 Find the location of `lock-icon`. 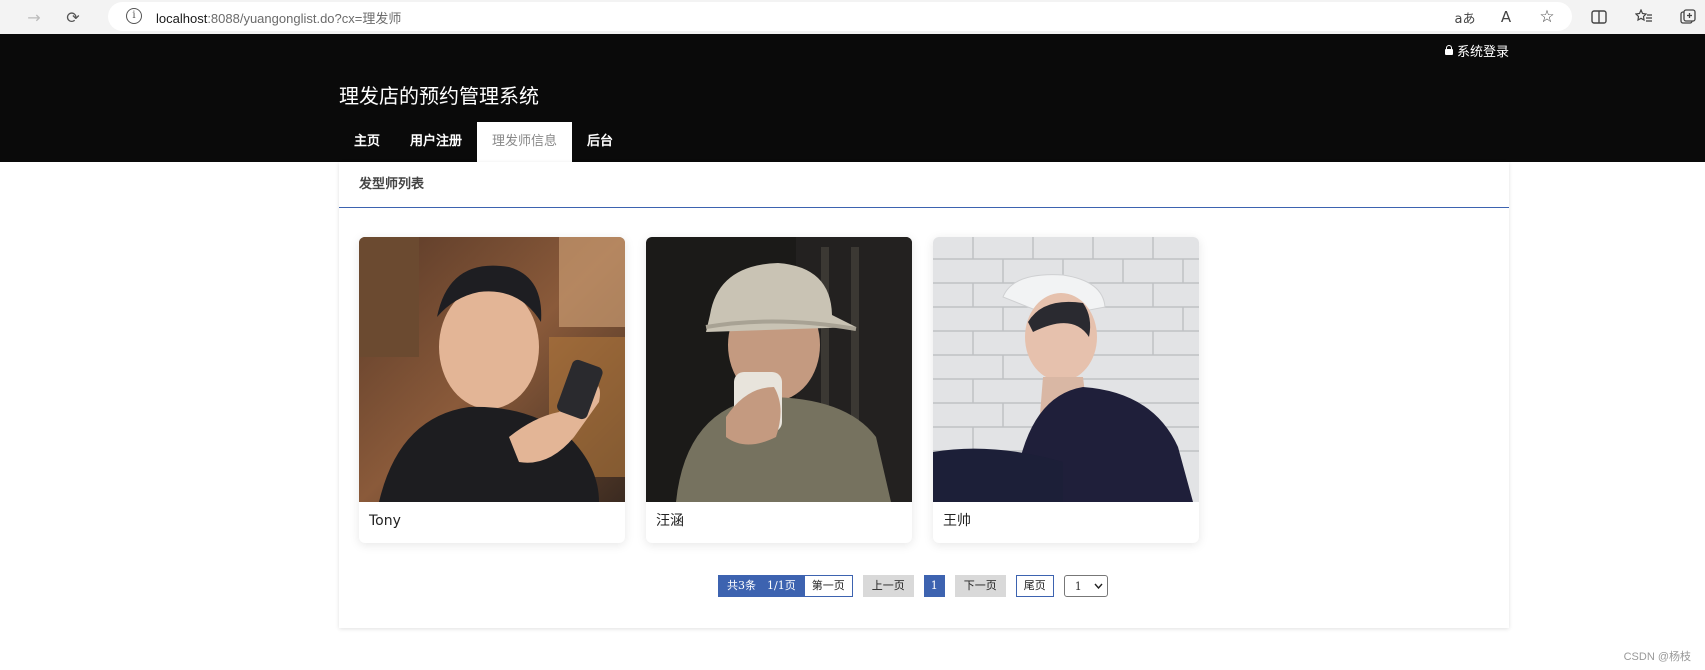

lock-icon is located at coordinates (1448, 50).